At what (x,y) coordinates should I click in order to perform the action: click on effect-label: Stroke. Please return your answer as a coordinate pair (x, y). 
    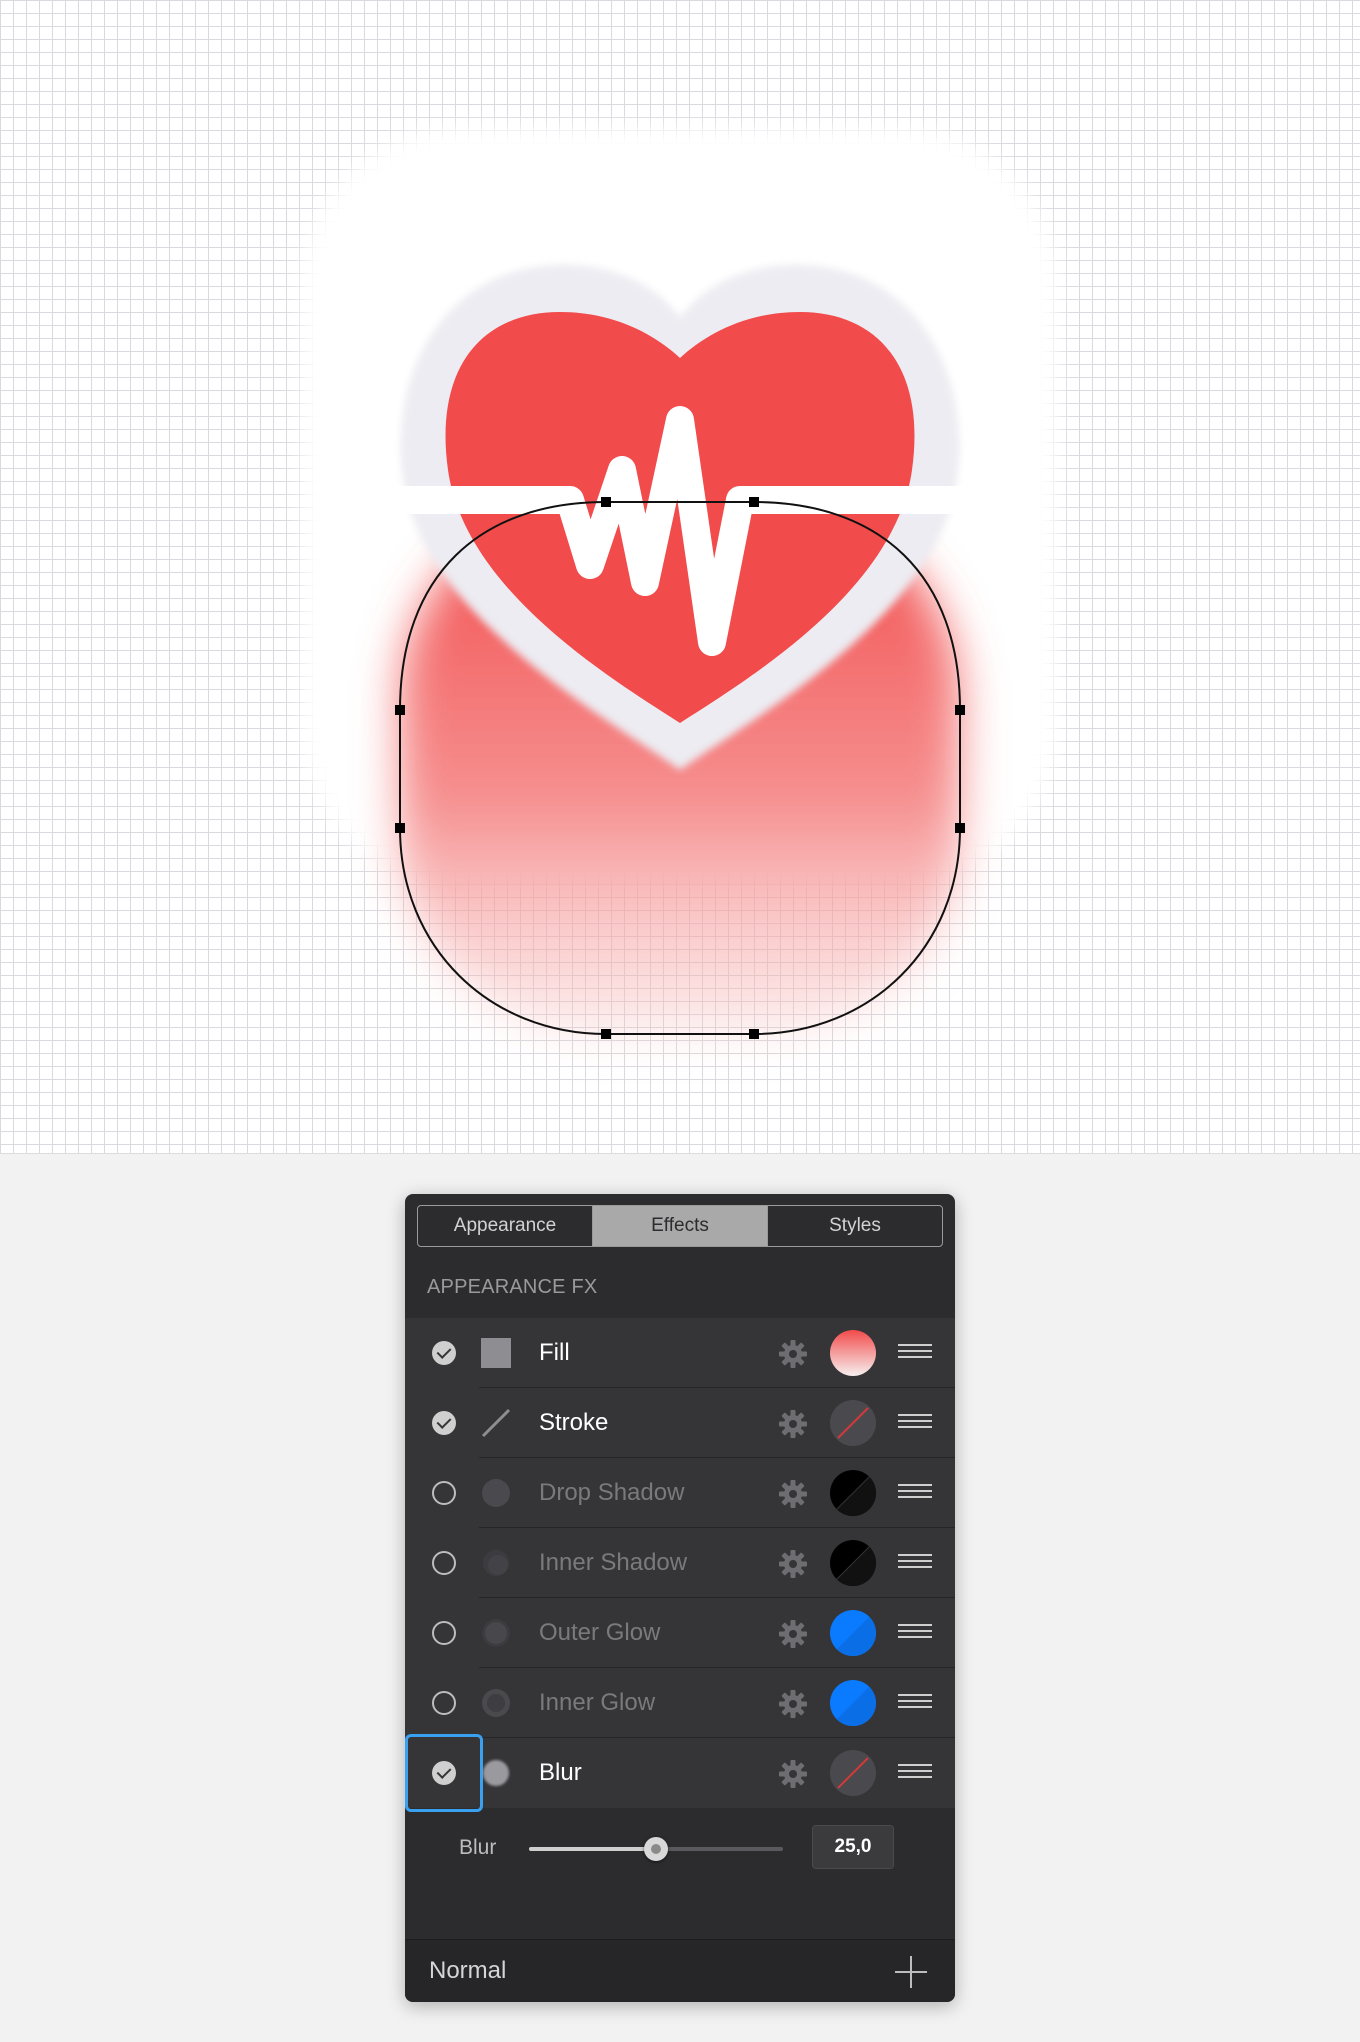
    Looking at the image, I should click on (574, 1422).